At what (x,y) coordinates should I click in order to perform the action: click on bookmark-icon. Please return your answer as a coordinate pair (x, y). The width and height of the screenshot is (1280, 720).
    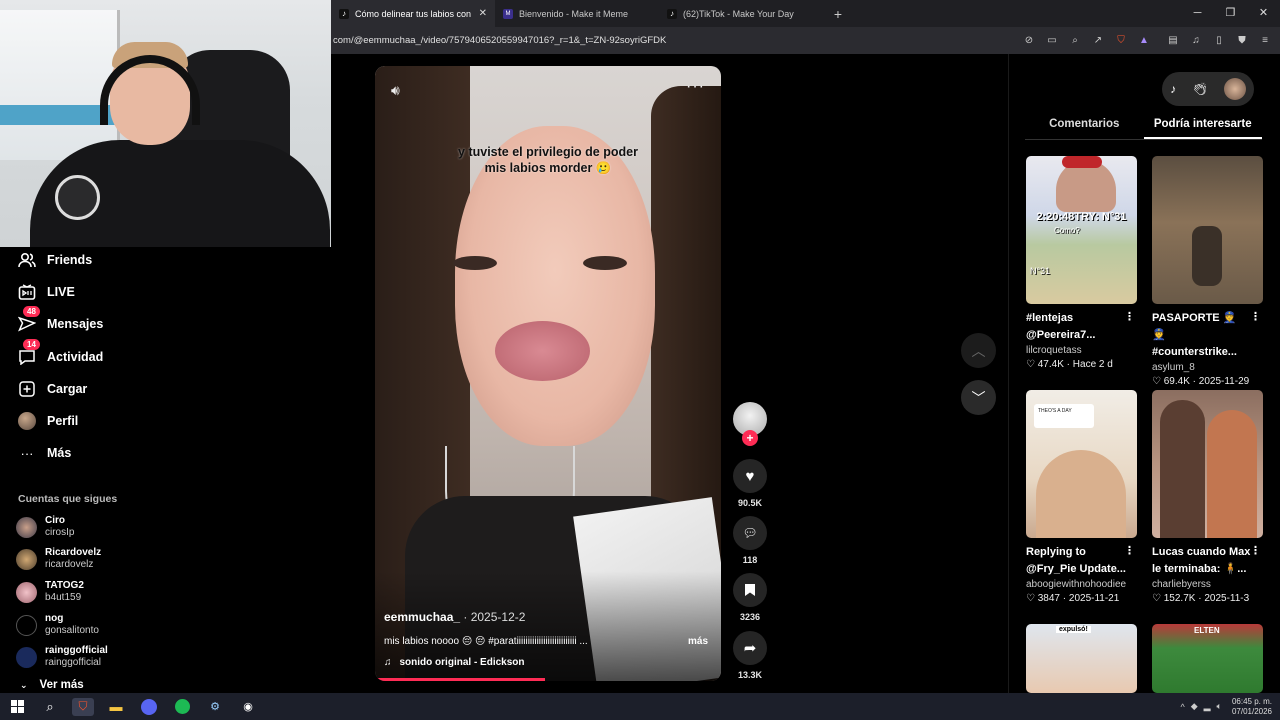
    Looking at the image, I should click on (750, 590).